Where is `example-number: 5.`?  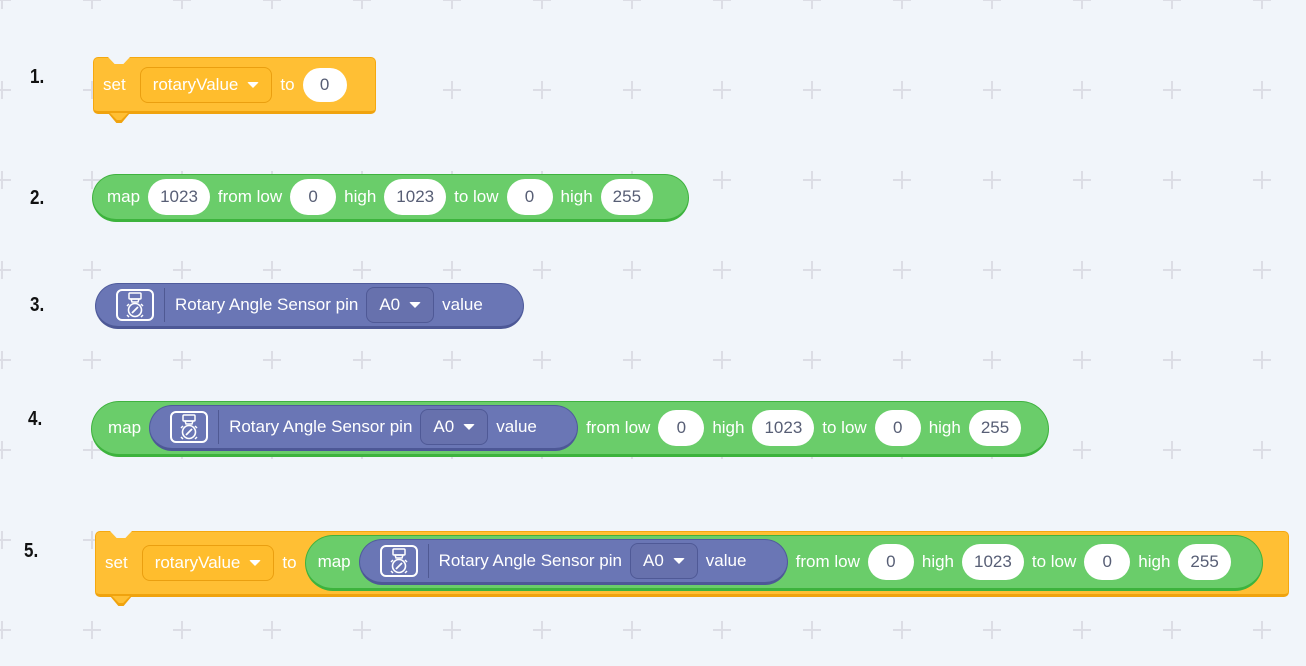 example-number: 5. is located at coordinates (31, 551).